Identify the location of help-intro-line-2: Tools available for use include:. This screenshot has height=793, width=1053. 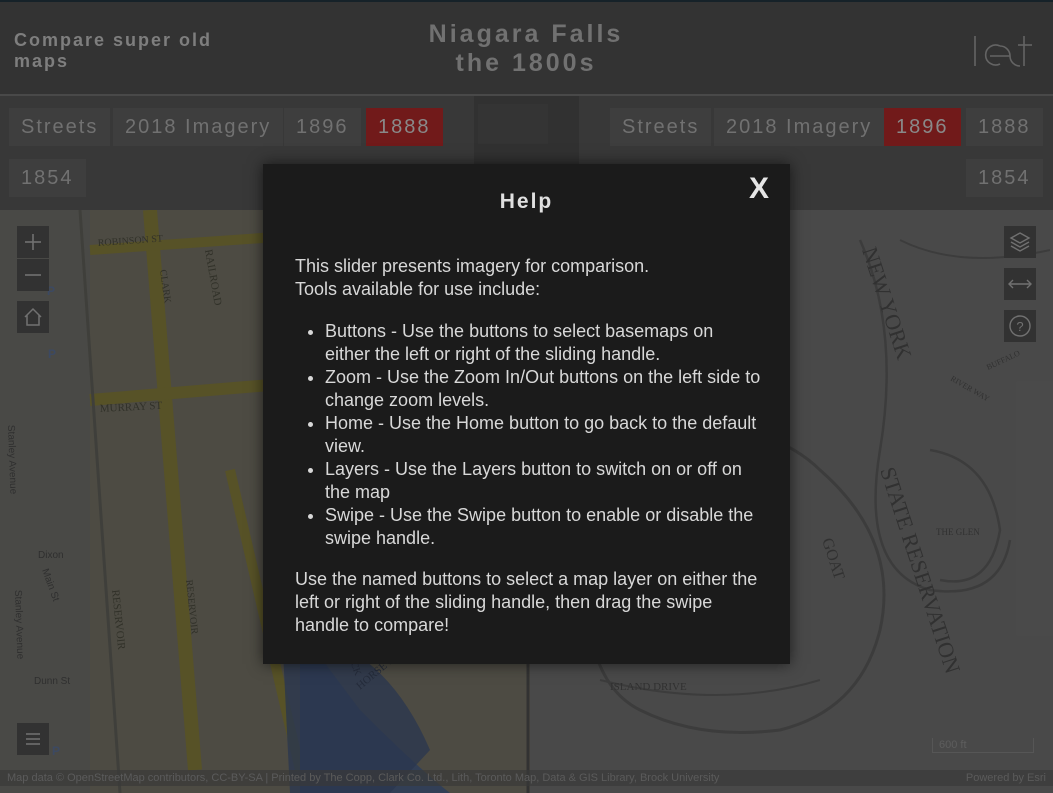
(418, 289).